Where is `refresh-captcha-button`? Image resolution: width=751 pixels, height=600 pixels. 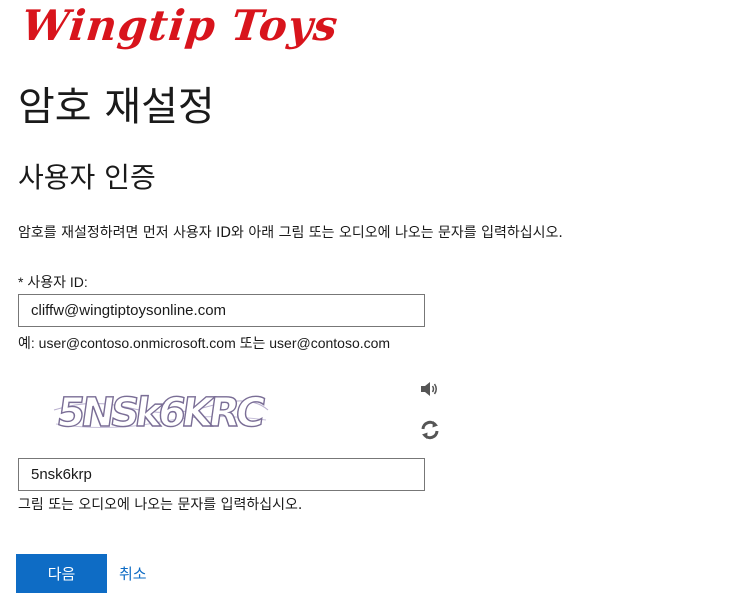
refresh-captcha-button is located at coordinates (430, 430).